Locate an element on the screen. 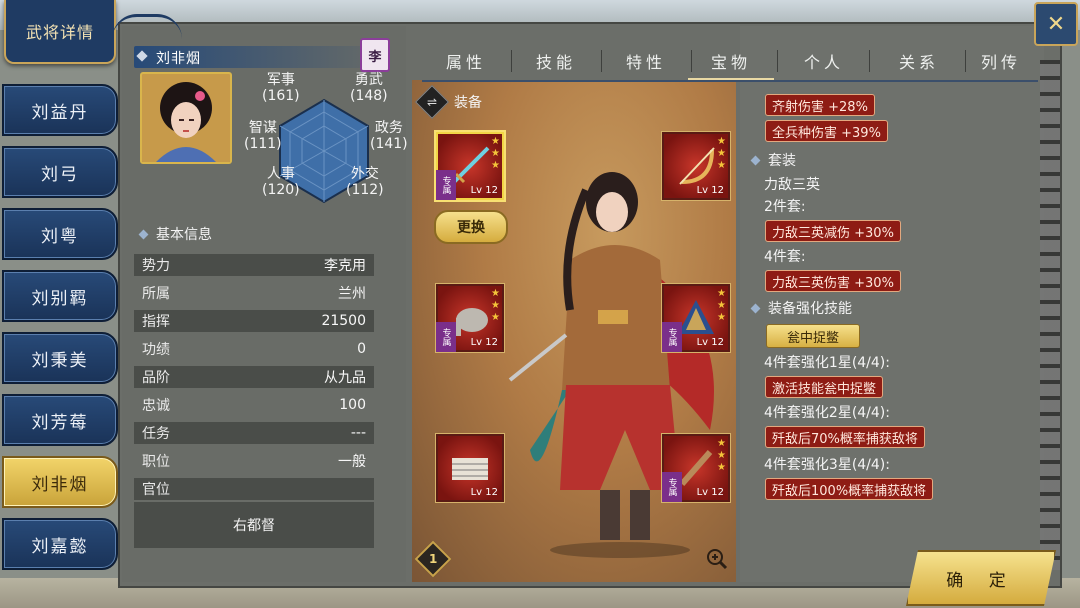 The width and height of the screenshot is (1080, 608). info-key: 指挥 is located at coordinates (156, 322).